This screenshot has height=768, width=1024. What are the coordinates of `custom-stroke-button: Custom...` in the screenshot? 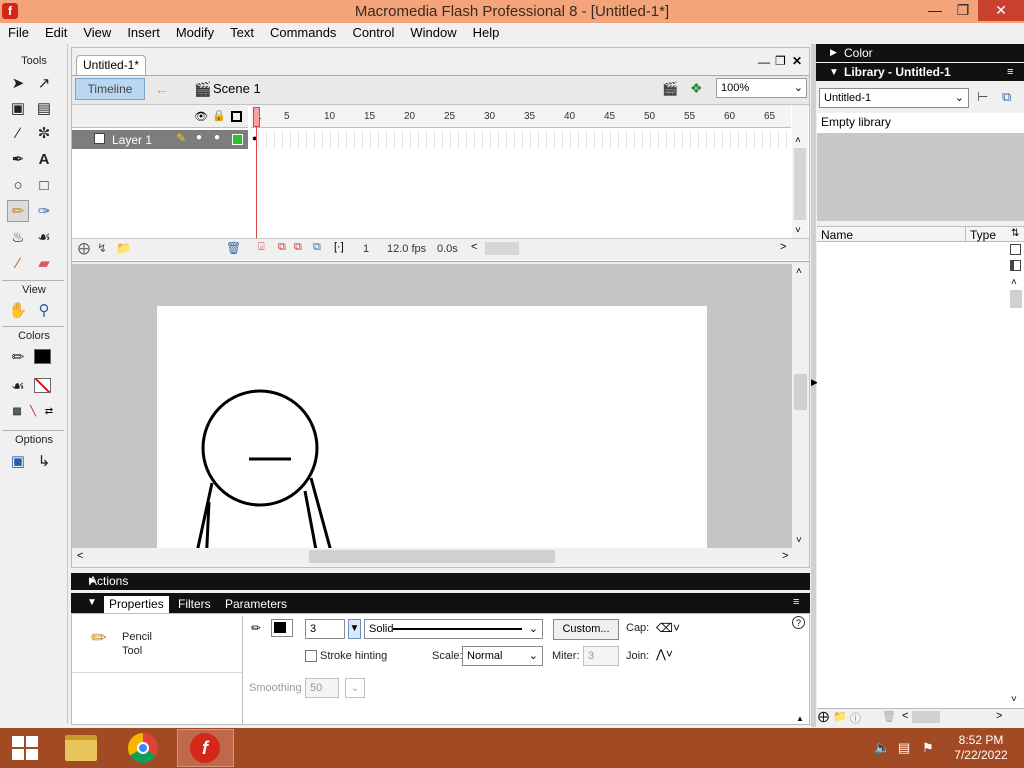 It's located at (586, 629).